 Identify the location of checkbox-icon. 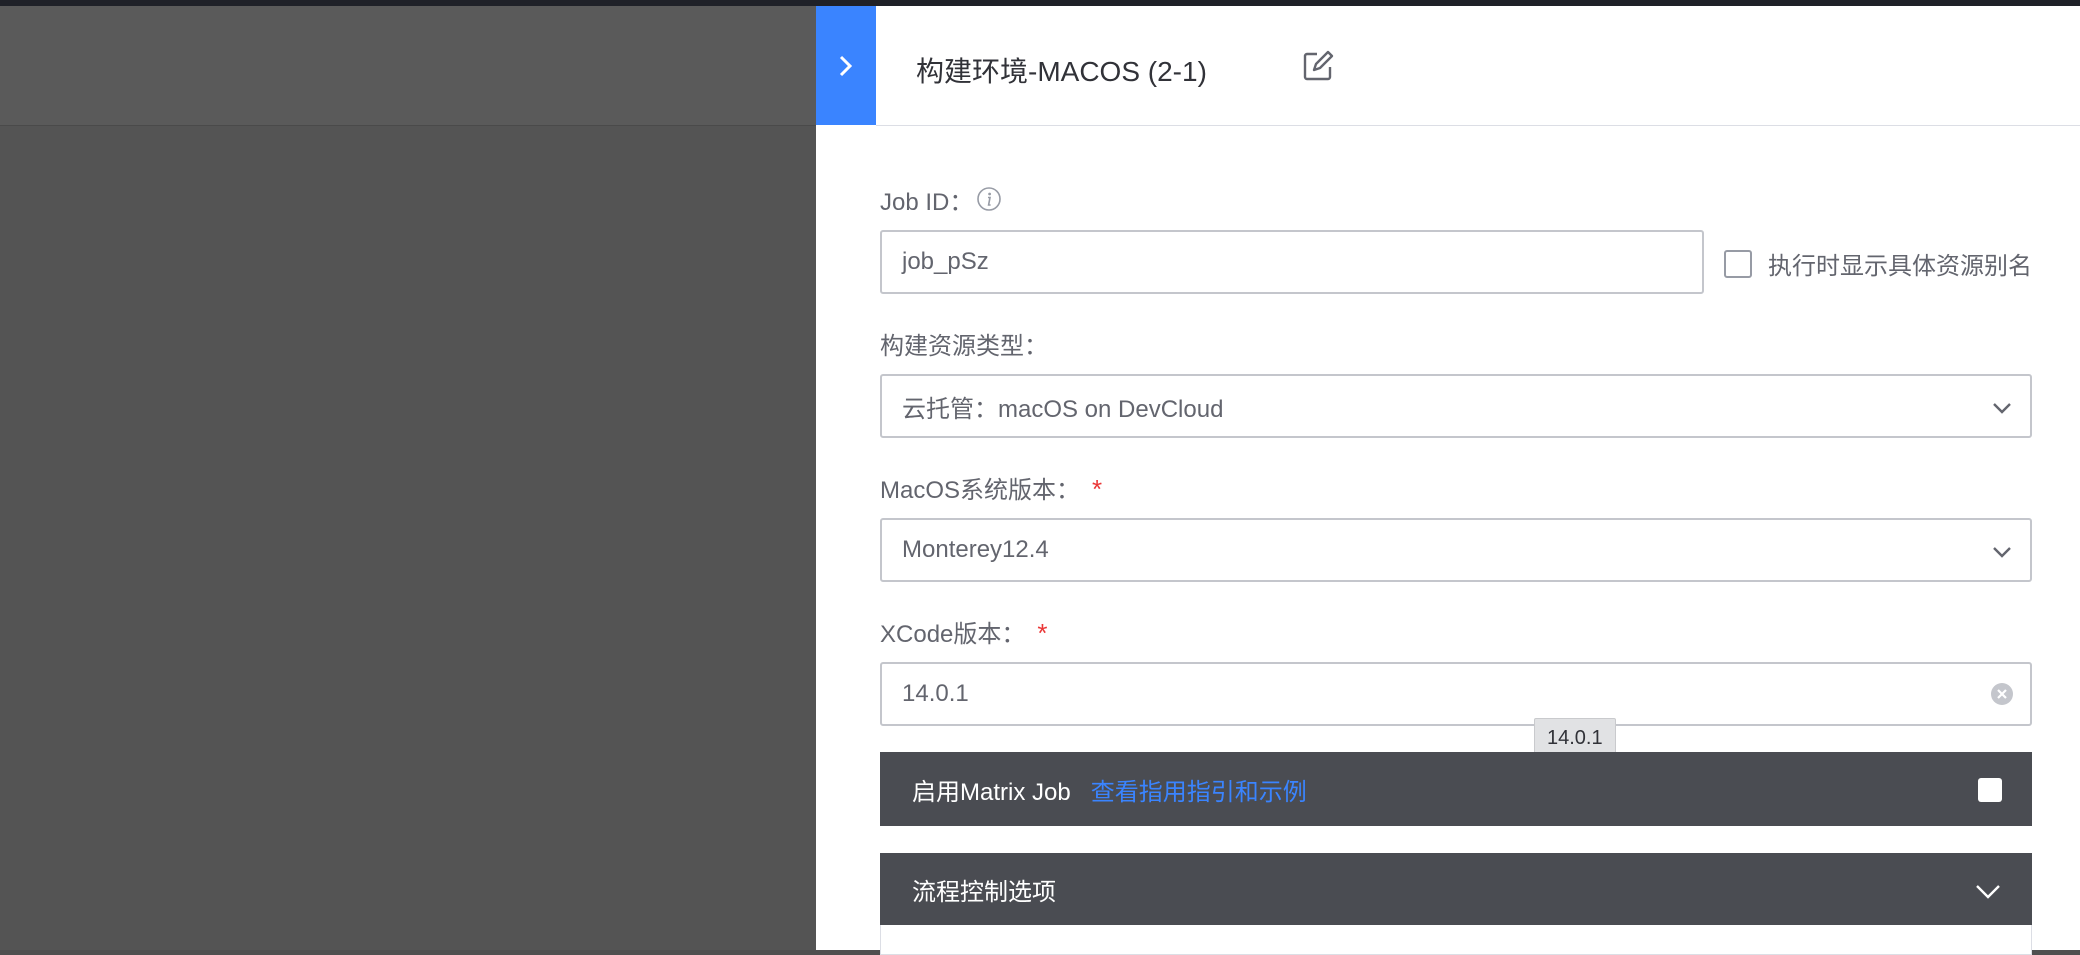
(1738, 263).